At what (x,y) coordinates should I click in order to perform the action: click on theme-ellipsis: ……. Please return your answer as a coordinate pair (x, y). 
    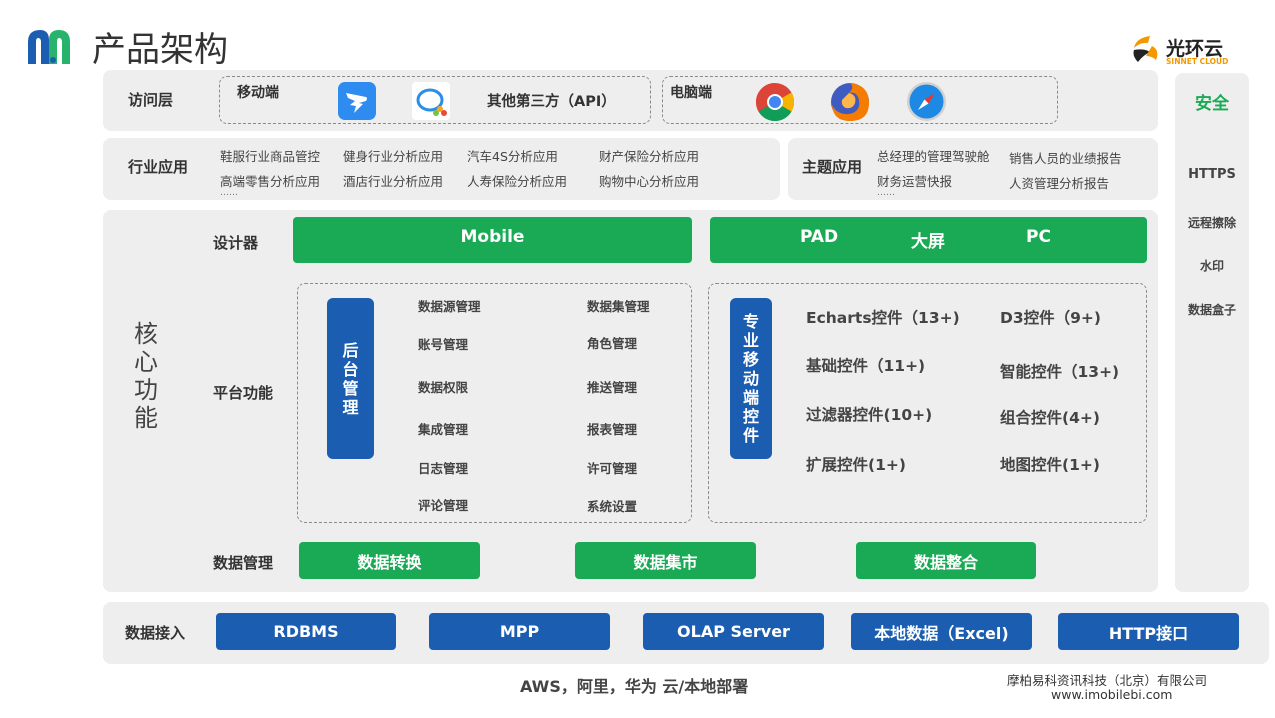
    Looking at the image, I should click on (886, 193).